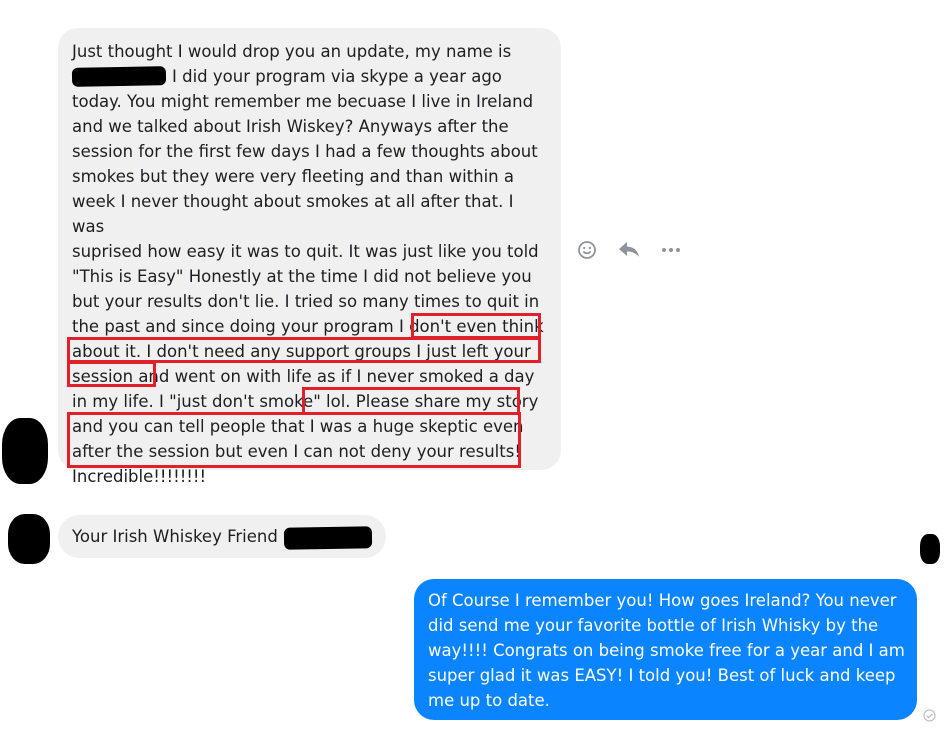 Image resolution: width=949 pixels, height=734 pixels. What do you see at coordinates (587, 250) in the screenshot?
I see `smiley-icon` at bounding box center [587, 250].